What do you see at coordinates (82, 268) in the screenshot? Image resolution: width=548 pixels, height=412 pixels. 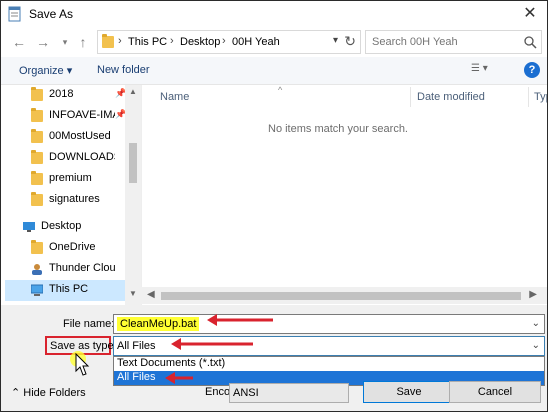 I see `nav-item-label: Thunder Cloud` at bounding box center [82, 268].